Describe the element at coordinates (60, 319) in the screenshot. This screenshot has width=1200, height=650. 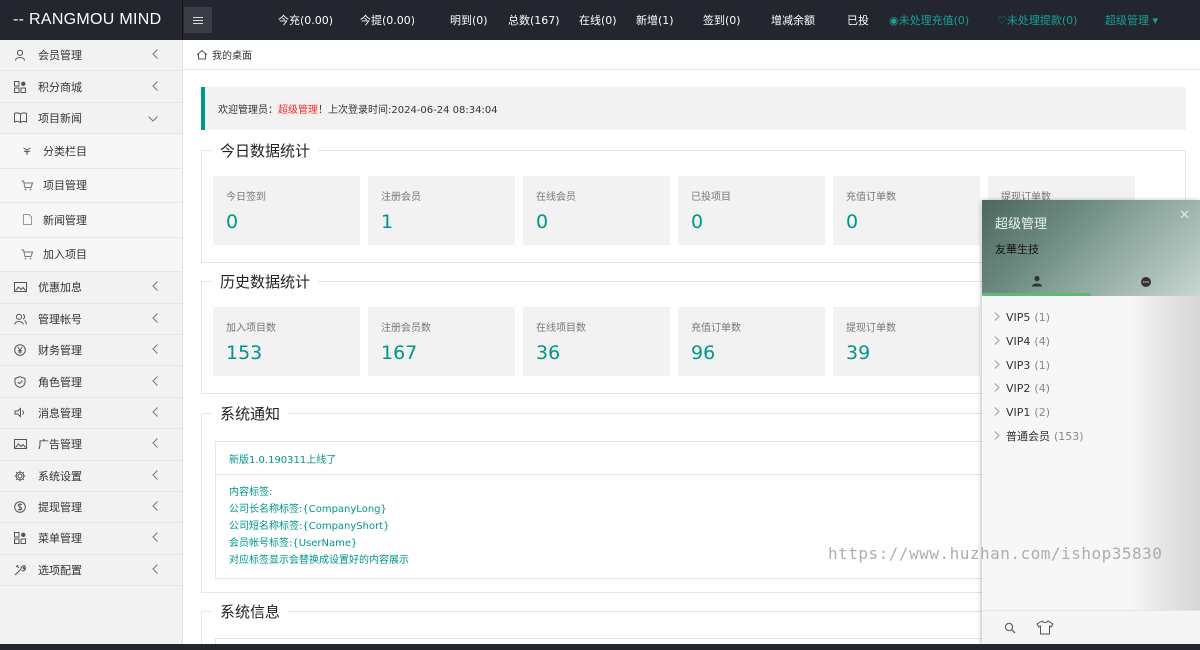
I see `sidebar-item-label: 管理帐号` at that location.